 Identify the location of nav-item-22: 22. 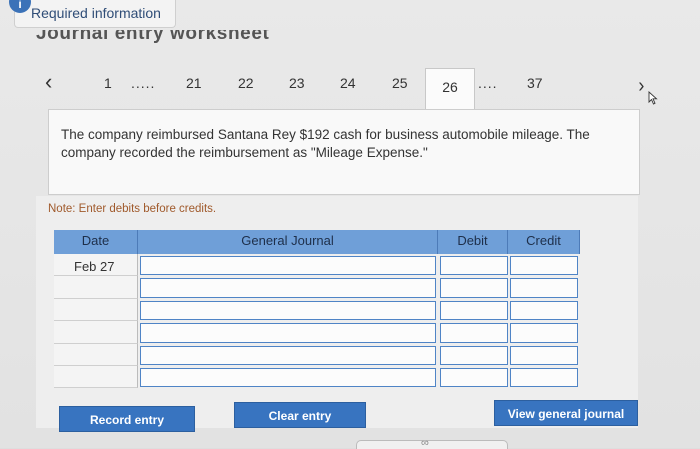
(246, 83).